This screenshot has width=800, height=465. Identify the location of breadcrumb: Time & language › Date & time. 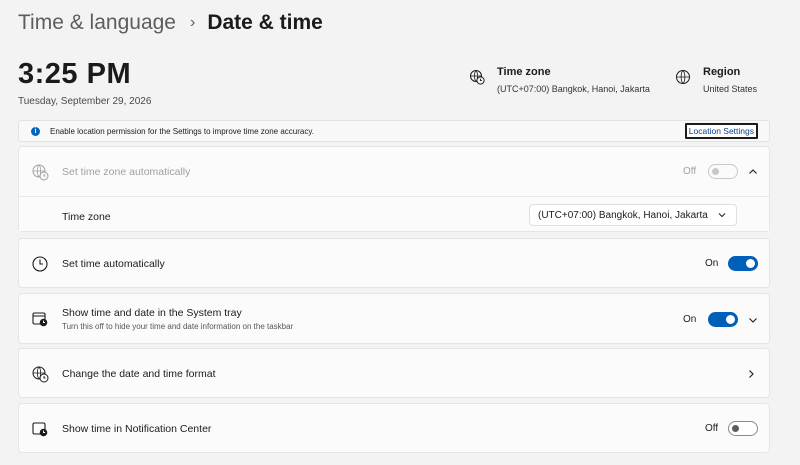
(170, 23).